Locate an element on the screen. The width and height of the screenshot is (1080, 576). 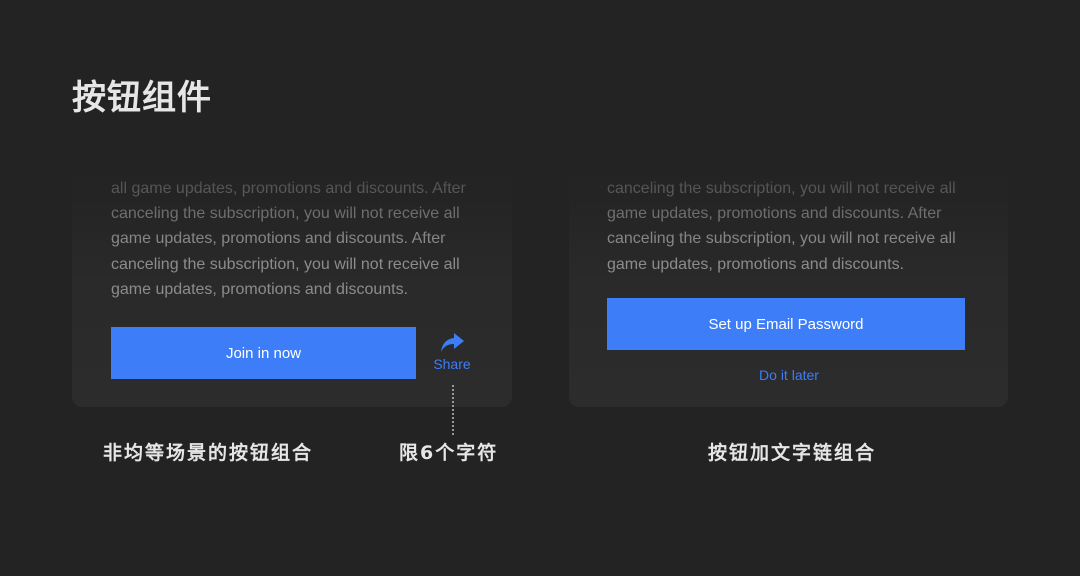
share-arrow-icon is located at coordinates (452, 343).